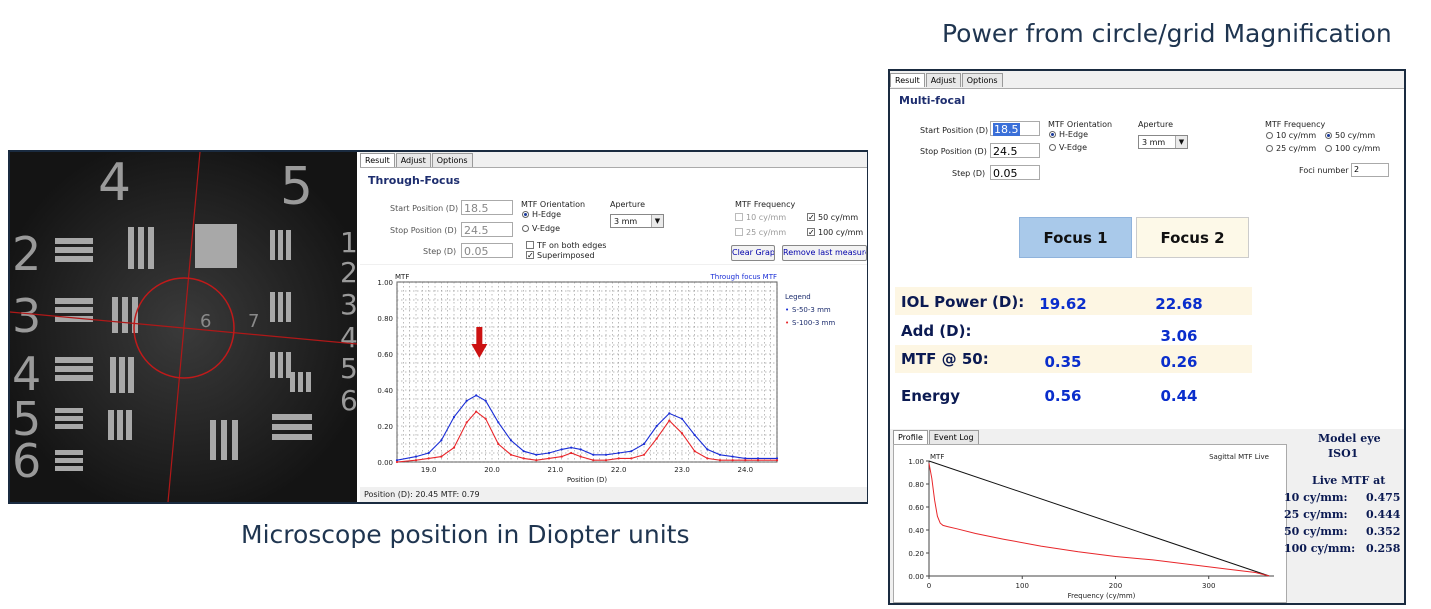 Image resolution: width=1431 pixels, height=609 pixels. Describe the element at coordinates (348, 242) in the screenshot. I see `chart-number: 1` at that location.